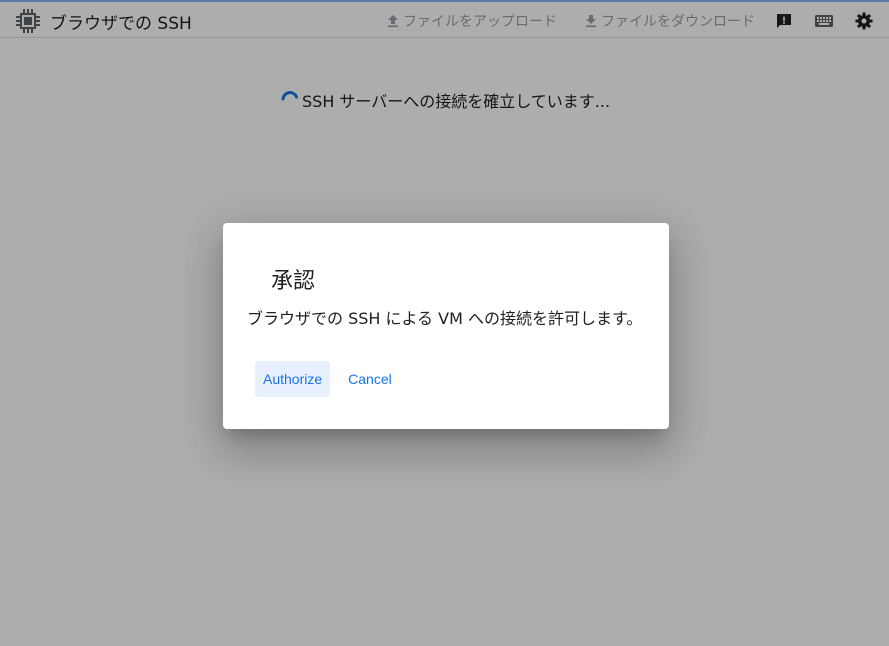 The image size is (889, 646). I want to click on dialog-actions: Authorize Cancel, so click(327, 379).